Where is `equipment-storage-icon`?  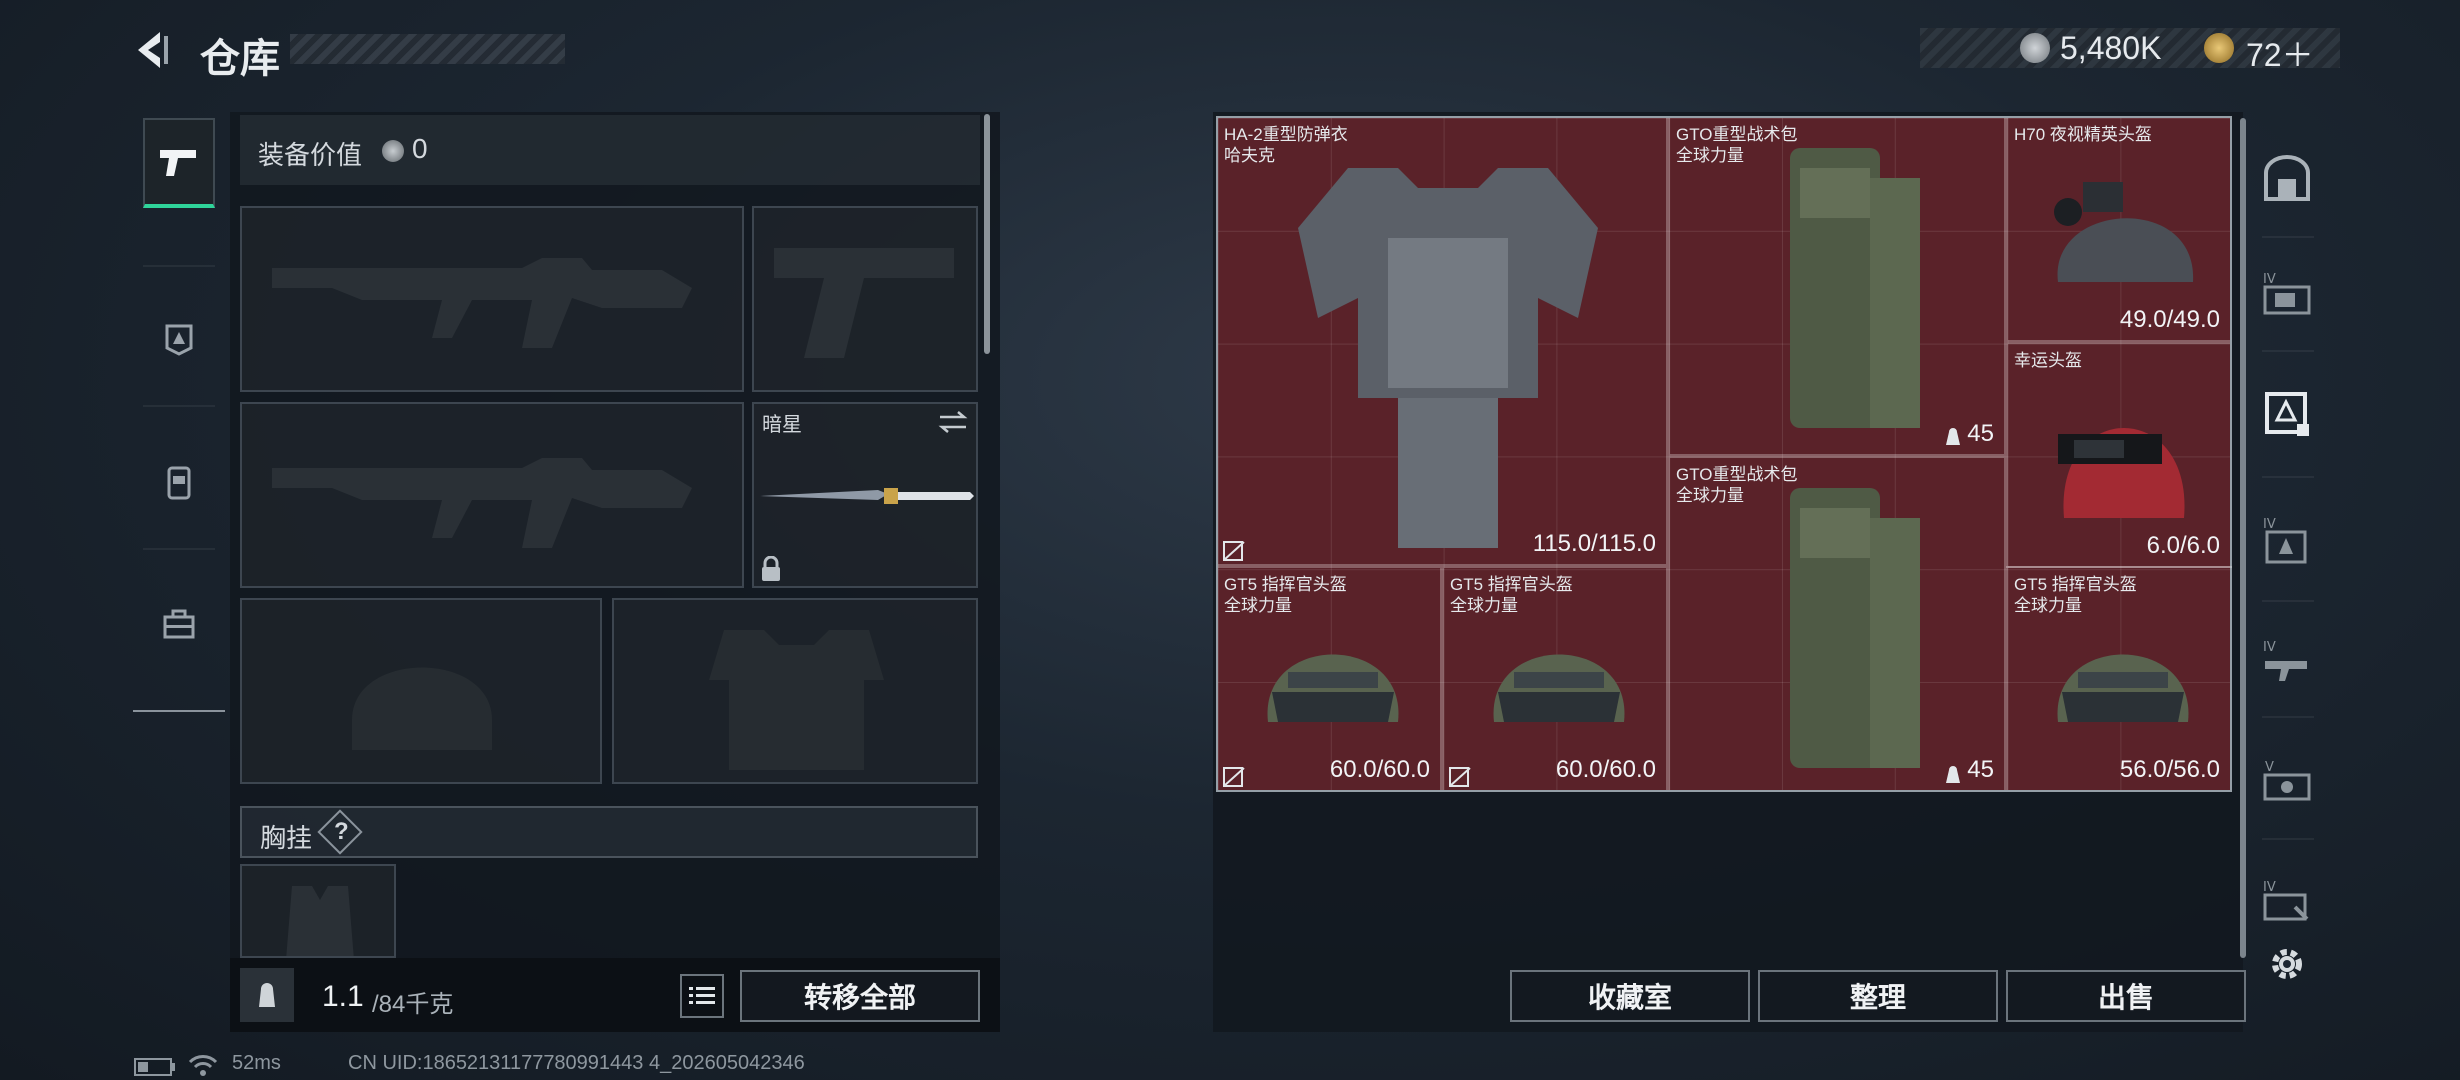
equipment-storage-icon is located at coordinates (2287, 414).